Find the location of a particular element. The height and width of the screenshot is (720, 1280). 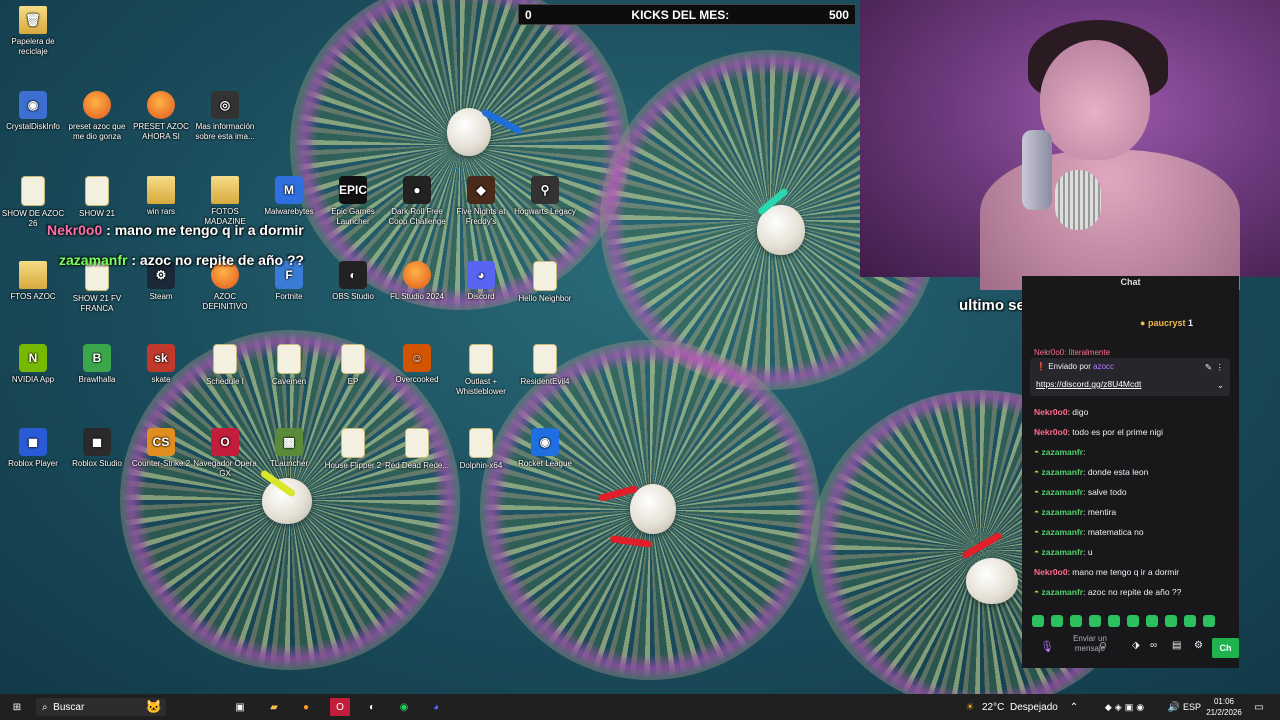

spotify-icon: ◉ is located at coordinates (404, 707).